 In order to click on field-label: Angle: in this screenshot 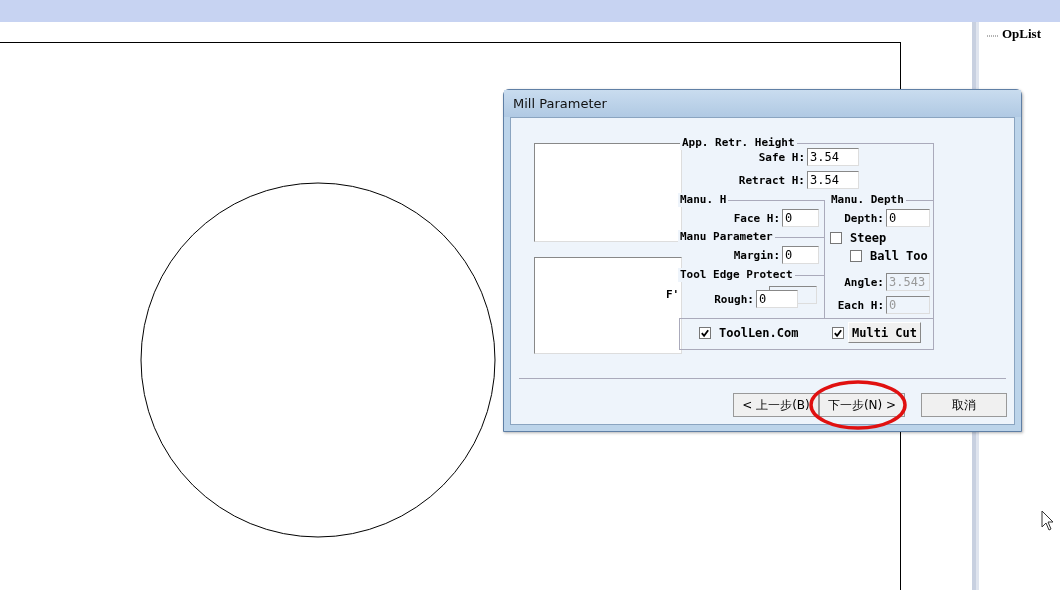, I will do `click(864, 282)`.